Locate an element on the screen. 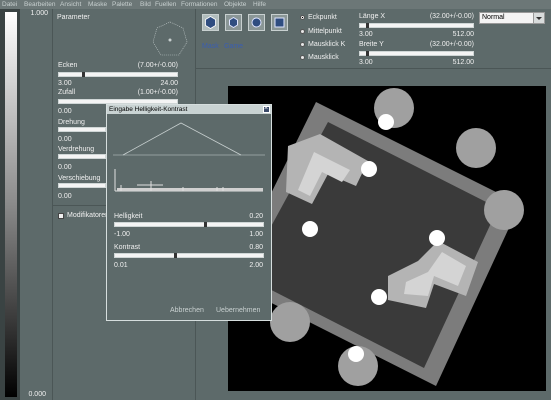 The height and width of the screenshot is (400, 551). blend-mode-value: Normal is located at coordinates (493, 17).